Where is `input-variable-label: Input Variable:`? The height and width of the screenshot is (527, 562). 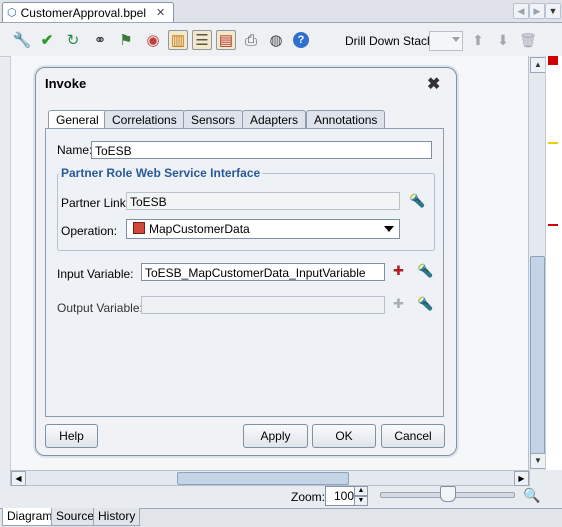 input-variable-label: Input Variable: is located at coordinates (95, 274).